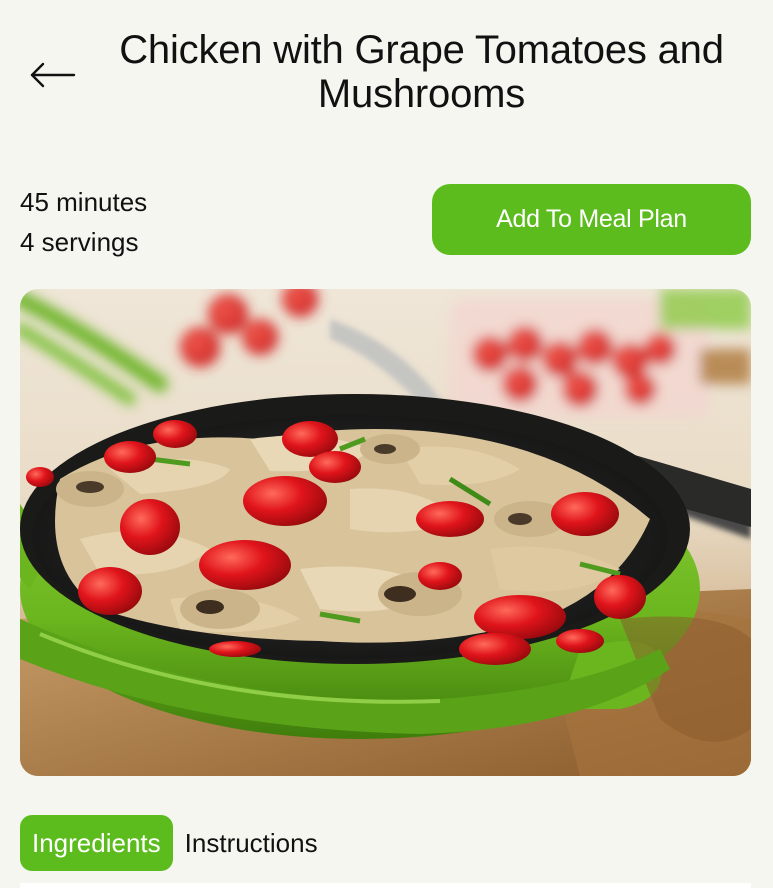  I want to click on recipe-tabs: Ingredients Instructions, so click(175, 843).